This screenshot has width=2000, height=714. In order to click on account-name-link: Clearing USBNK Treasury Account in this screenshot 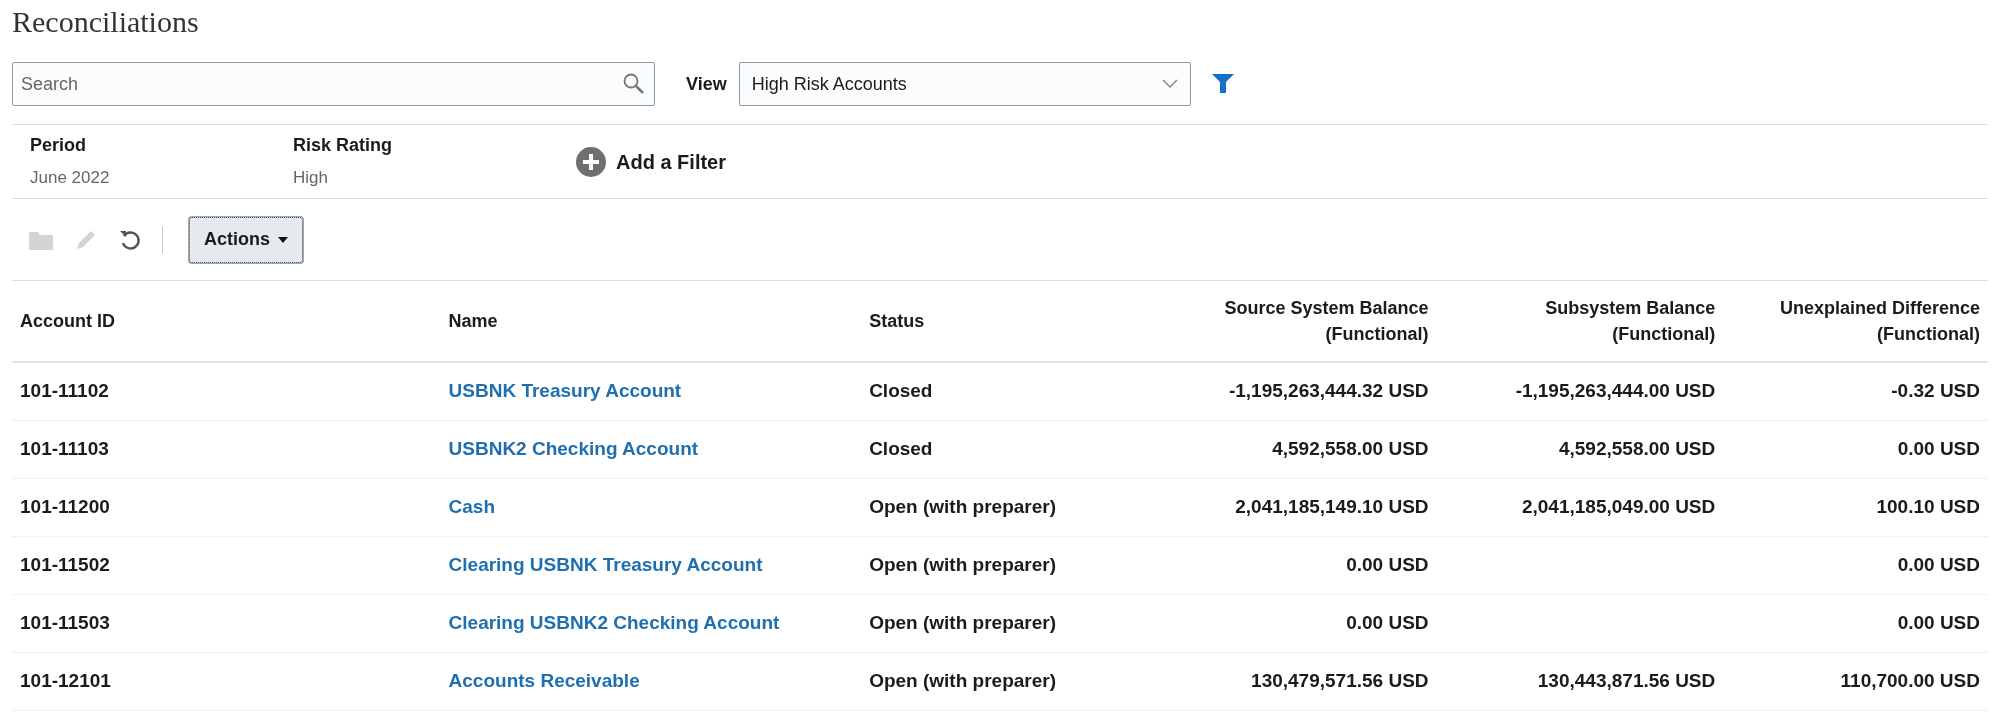, I will do `click(605, 565)`.